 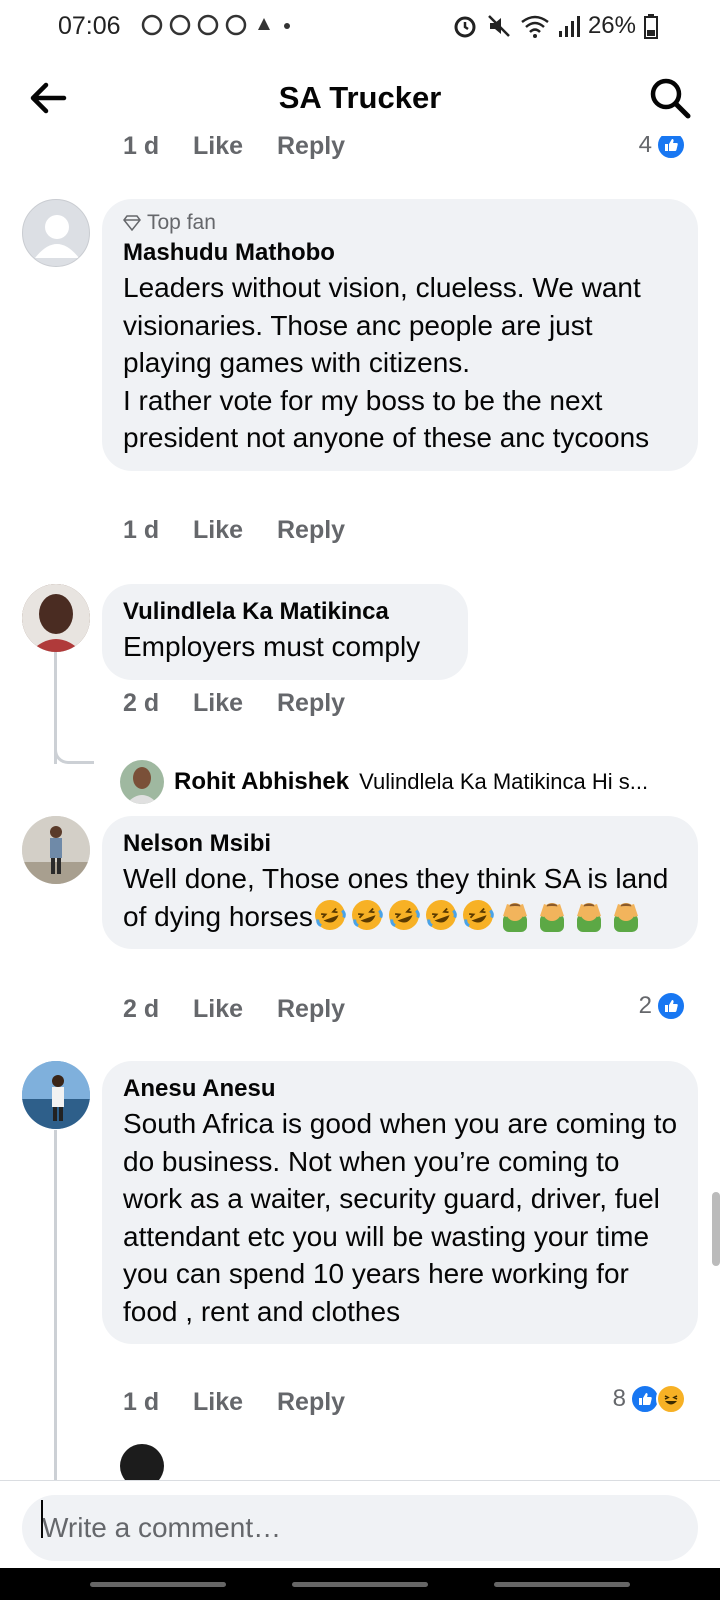 What do you see at coordinates (158, 1584) in the screenshot?
I see `nav-recents` at bounding box center [158, 1584].